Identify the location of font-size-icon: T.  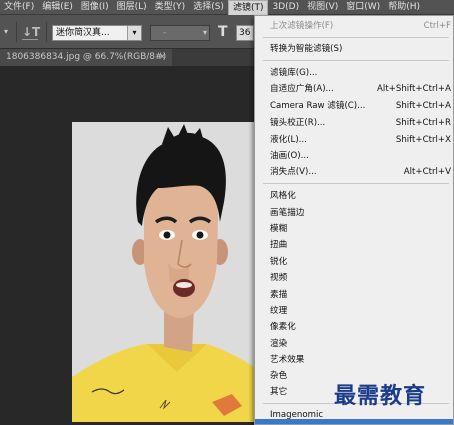
(223, 32).